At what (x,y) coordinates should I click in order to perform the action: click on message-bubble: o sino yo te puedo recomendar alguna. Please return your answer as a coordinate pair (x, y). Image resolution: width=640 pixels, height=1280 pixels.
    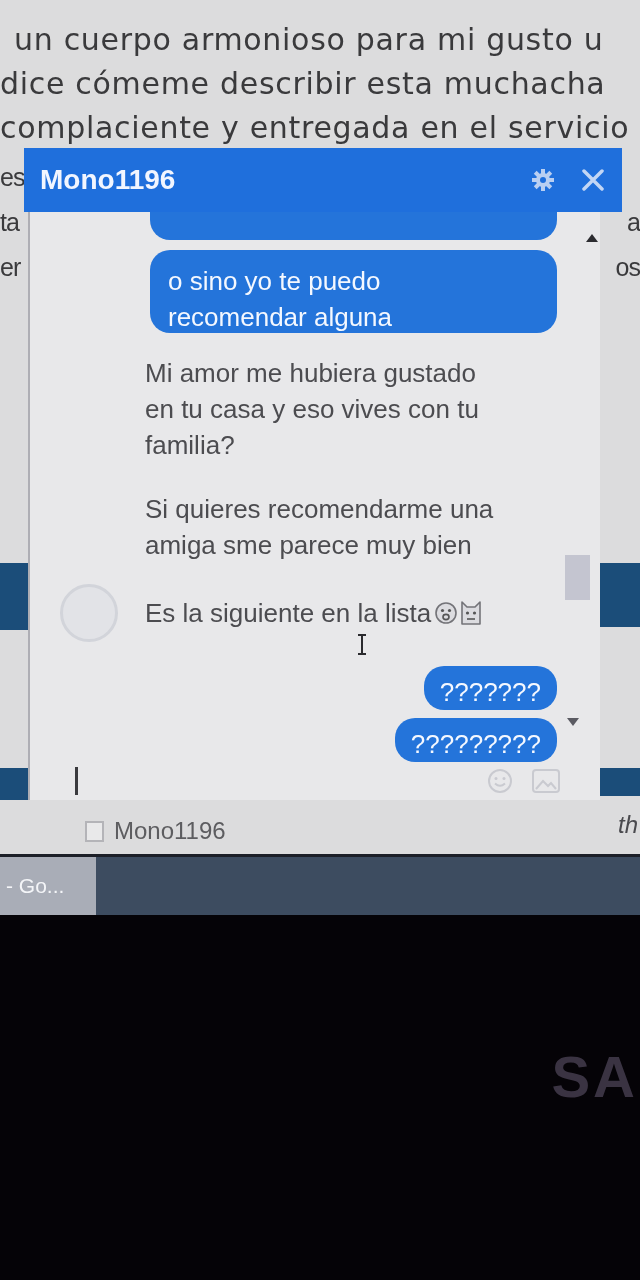
    Looking at the image, I should click on (353, 291).